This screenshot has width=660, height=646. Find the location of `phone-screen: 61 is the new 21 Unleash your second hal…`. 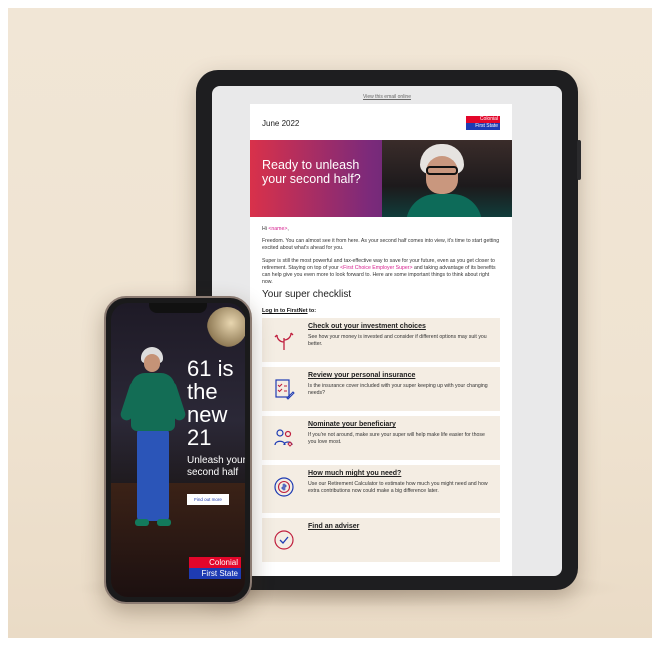

phone-screen: 61 is the new 21 Unleash your second hal… is located at coordinates (178, 450).